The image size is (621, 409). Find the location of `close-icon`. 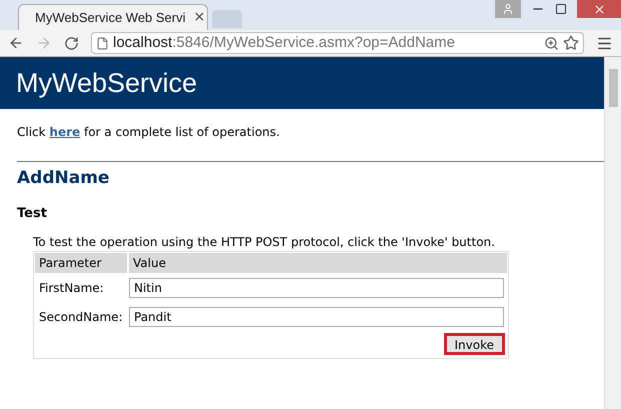

close-icon is located at coordinates (599, 9).